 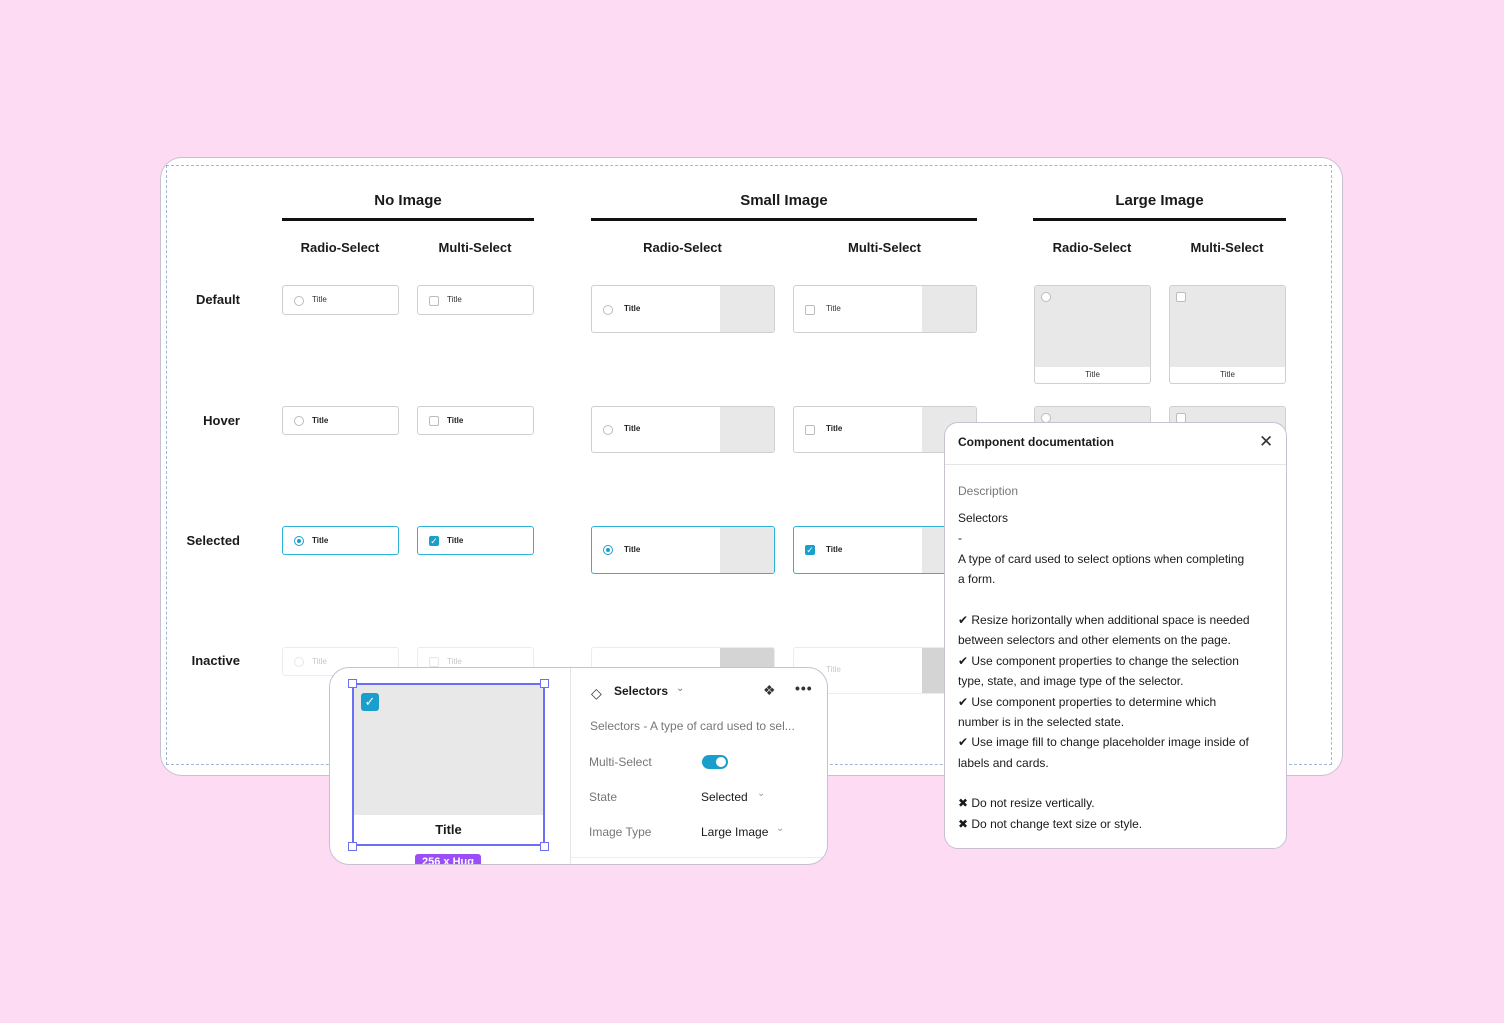 I want to click on doc-line: ✖ Do not resize vertically., so click(x=1026, y=803).